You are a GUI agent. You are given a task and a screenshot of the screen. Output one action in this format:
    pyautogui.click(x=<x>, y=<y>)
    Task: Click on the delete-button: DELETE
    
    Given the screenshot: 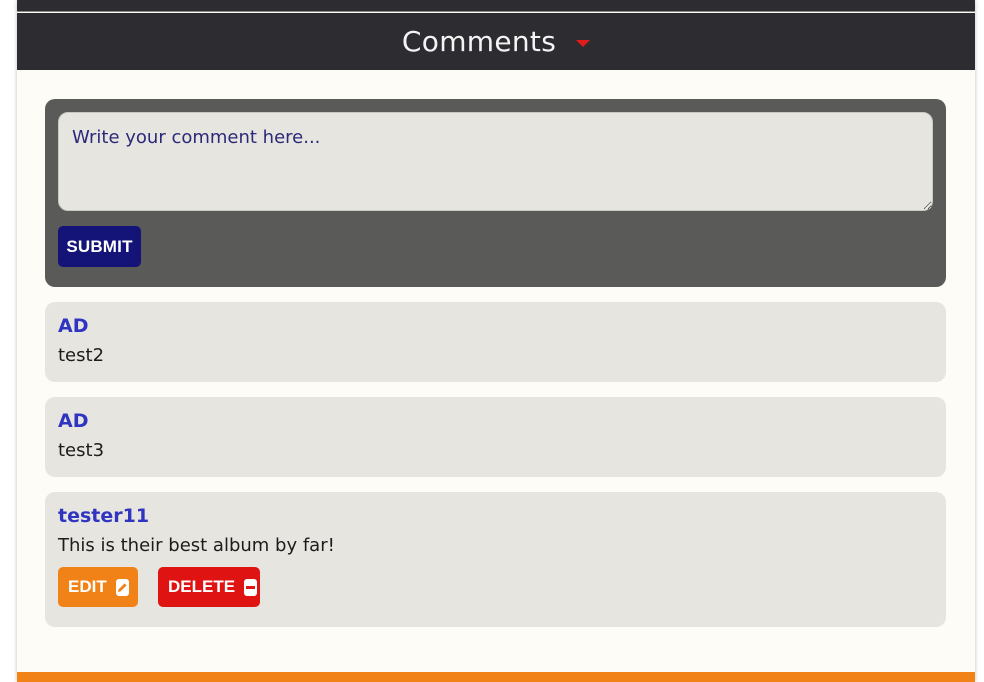 What is the action you would take?
    pyautogui.click(x=209, y=587)
    